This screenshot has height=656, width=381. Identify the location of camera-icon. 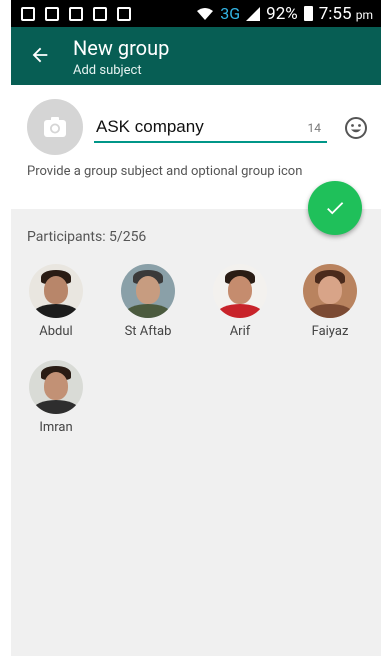
(55, 127).